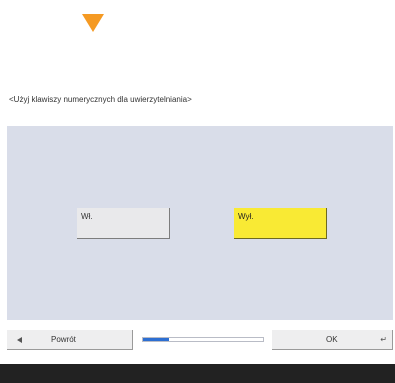 Image resolution: width=395 pixels, height=383 pixels. Describe the element at coordinates (123, 223) in the screenshot. I see `on-option-button: Wł.` at that location.